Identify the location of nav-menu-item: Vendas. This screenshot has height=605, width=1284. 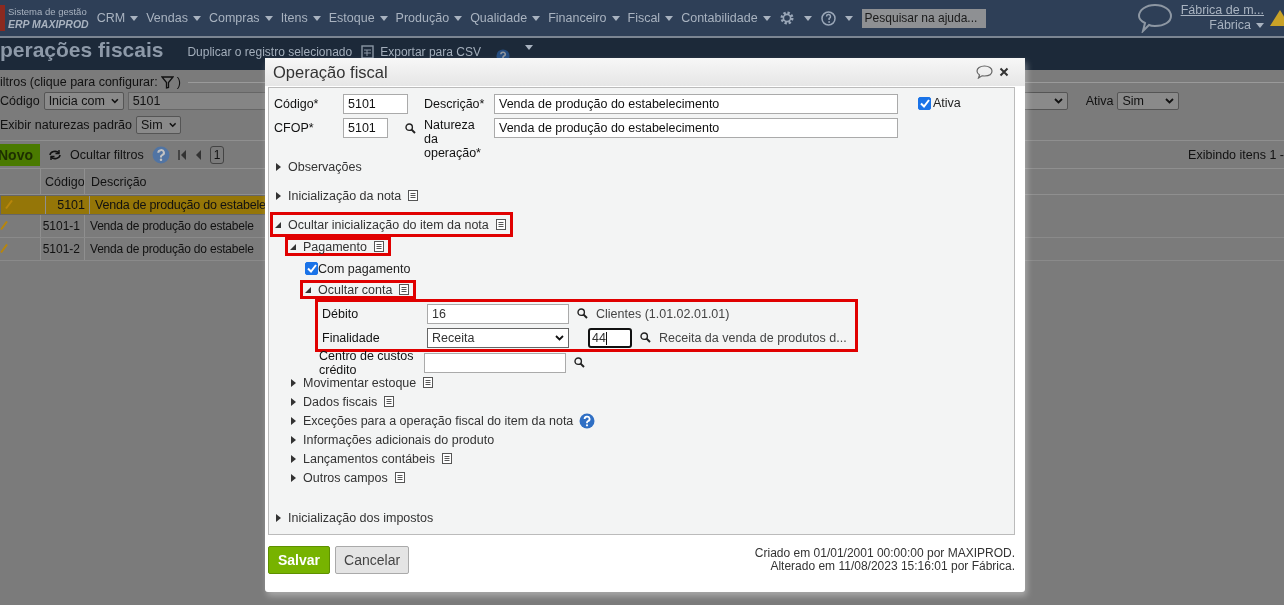
(173, 18).